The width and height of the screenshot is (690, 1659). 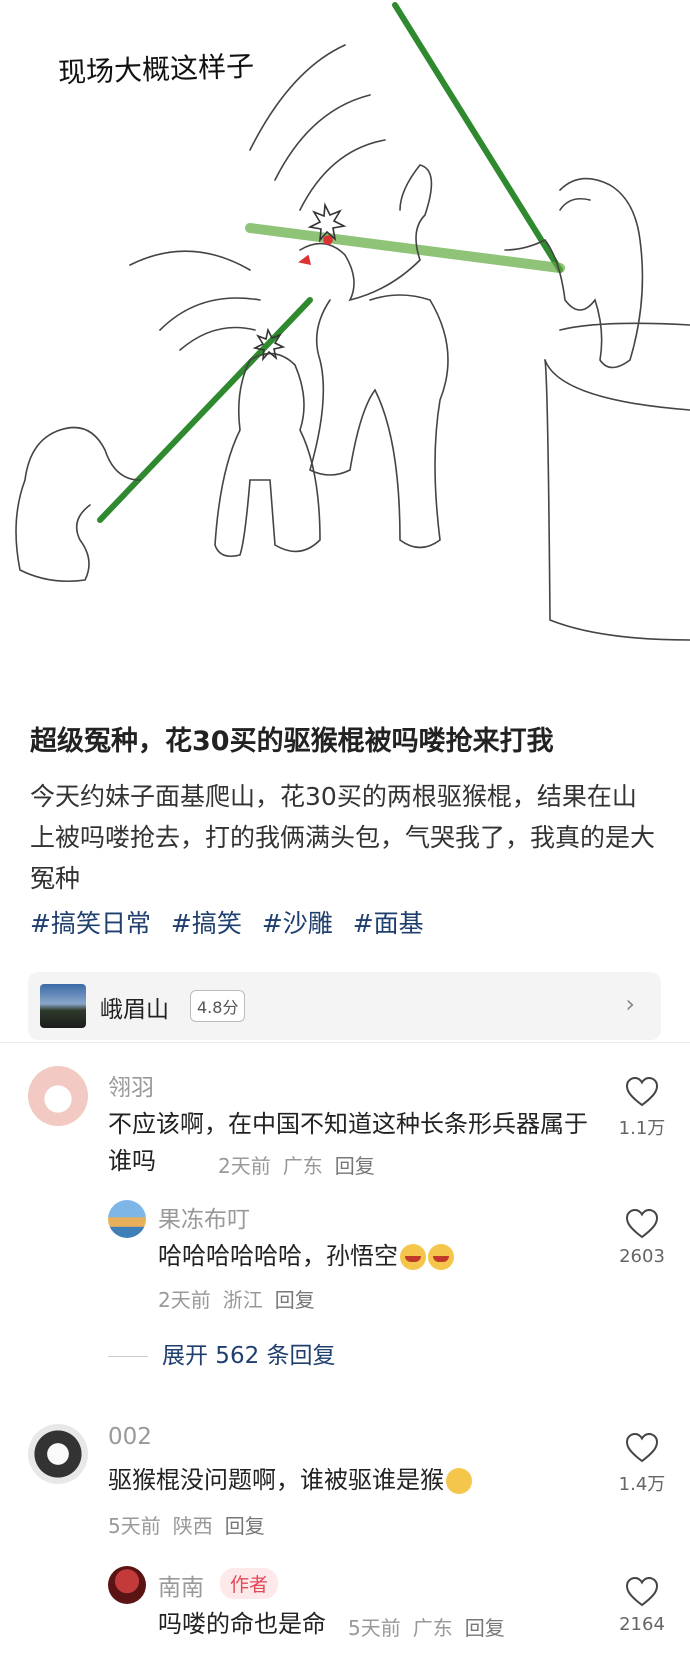 I want to click on comment-meta: 2天前 广东 回复, so click(x=302, y=1164).